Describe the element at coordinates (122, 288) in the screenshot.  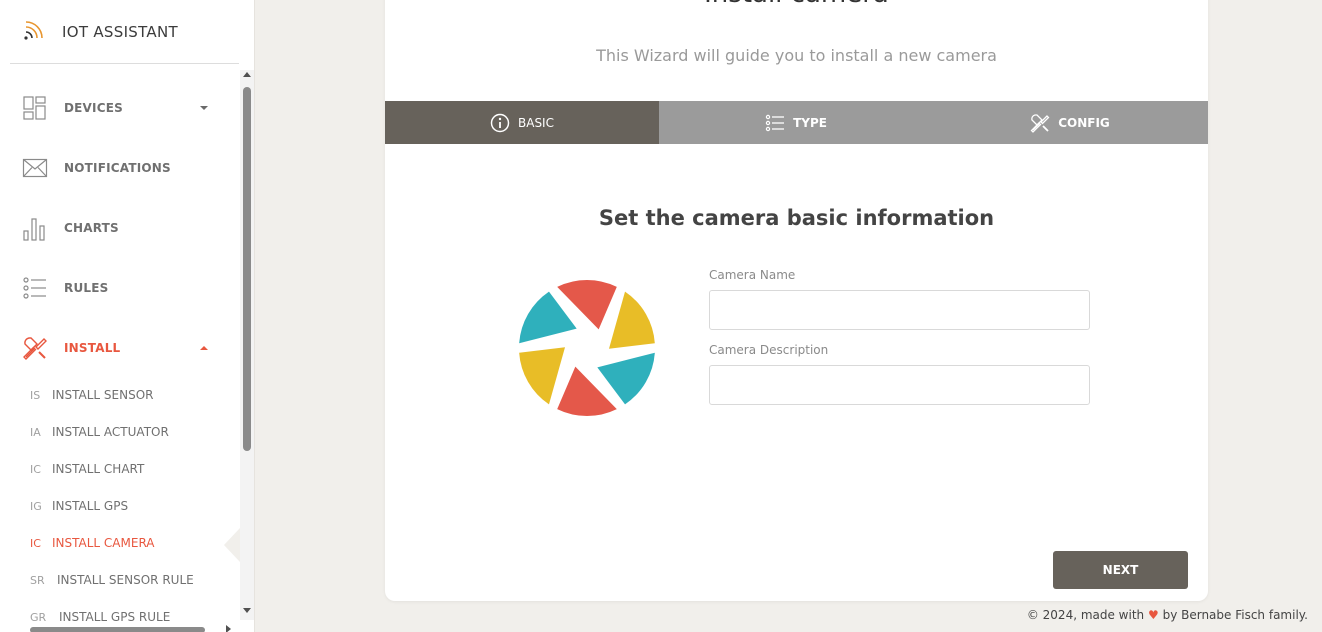
I see `sidebar-item-rules: RULES` at that location.